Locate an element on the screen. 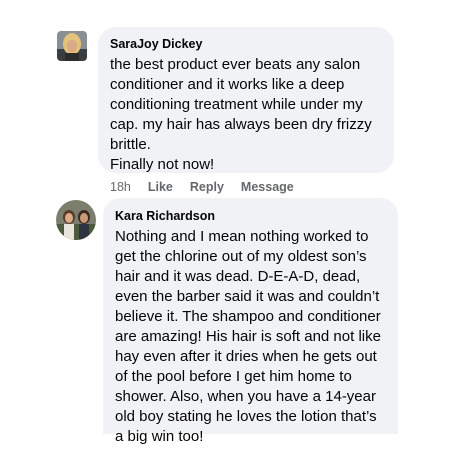 The width and height of the screenshot is (460, 460). comment-author: Kara Richardson is located at coordinates (250, 216).